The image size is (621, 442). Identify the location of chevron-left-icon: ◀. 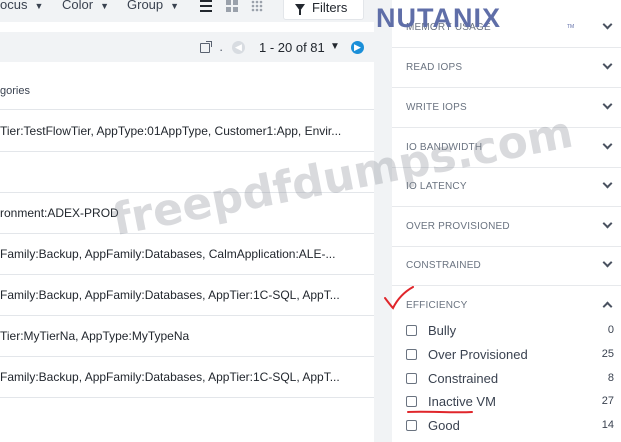
(238, 47).